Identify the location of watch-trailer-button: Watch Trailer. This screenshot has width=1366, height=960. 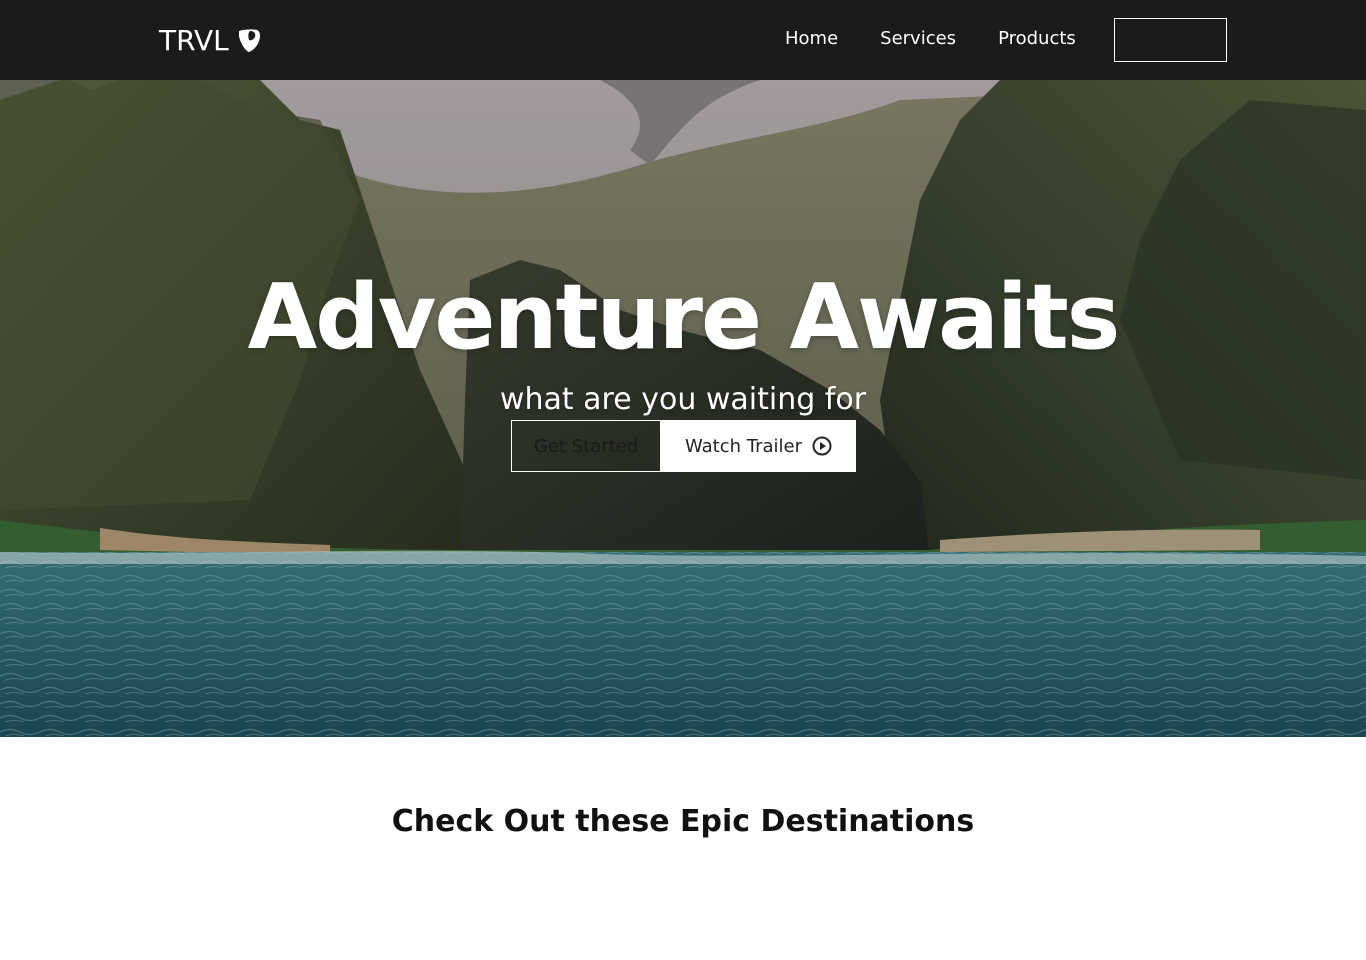
(758, 446).